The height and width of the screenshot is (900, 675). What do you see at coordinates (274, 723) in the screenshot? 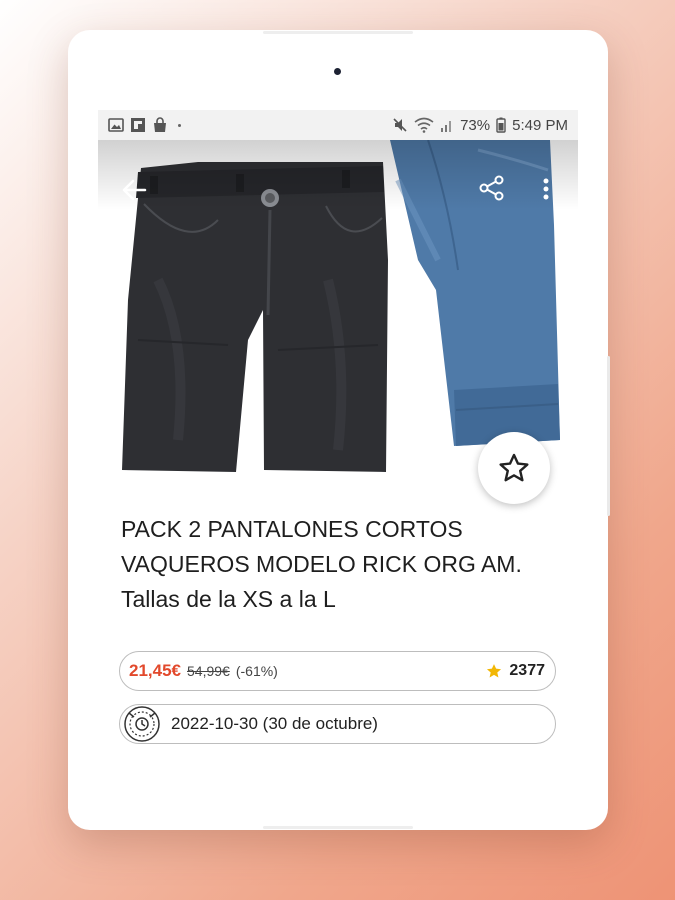
I see `event-date: 2022-10-30 (30 de octubre)` at bounding box center [274, 723].